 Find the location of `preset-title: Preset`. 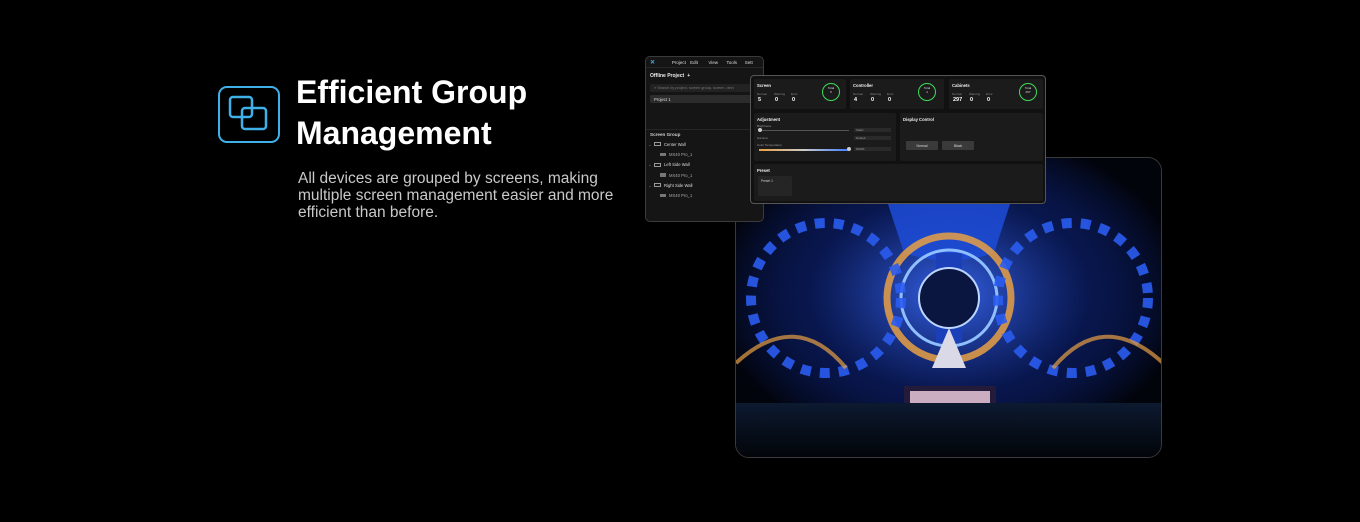

preset-title: Preset is located at coordinates (763, 170).